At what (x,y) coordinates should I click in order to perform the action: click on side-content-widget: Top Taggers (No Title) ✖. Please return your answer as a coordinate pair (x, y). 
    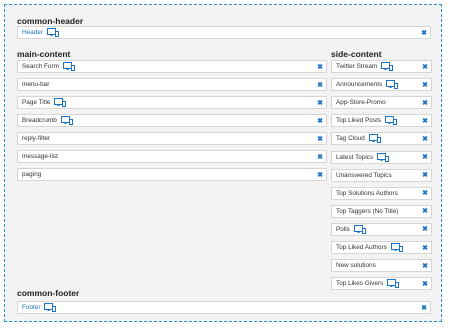
    Looking at the image, I should click on (381, 211).